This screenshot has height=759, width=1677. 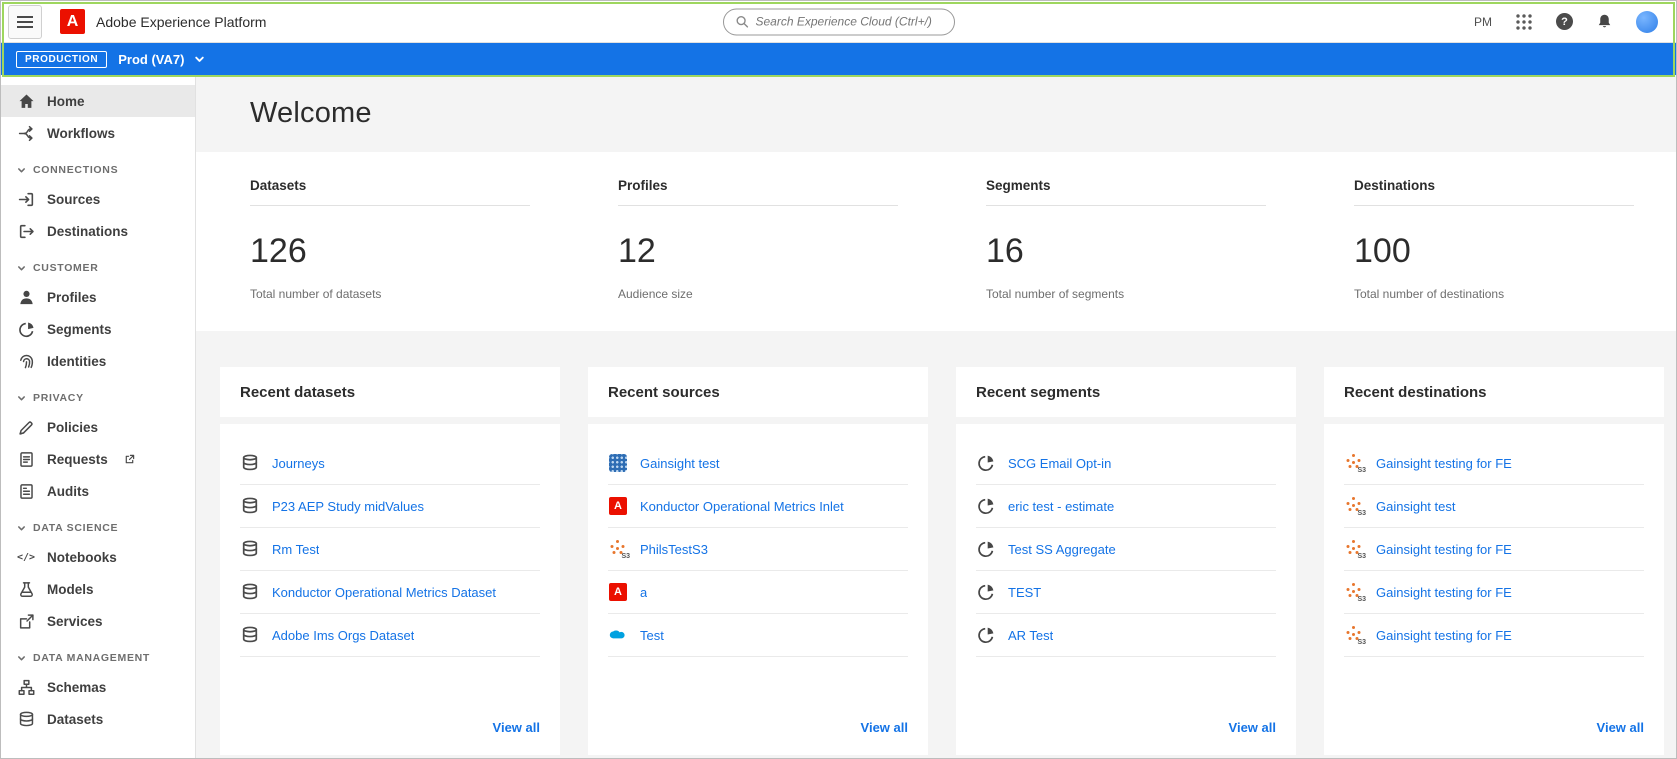 I want to click on sidebar-item-destinations: Destinations, so click(x=98, y=231).